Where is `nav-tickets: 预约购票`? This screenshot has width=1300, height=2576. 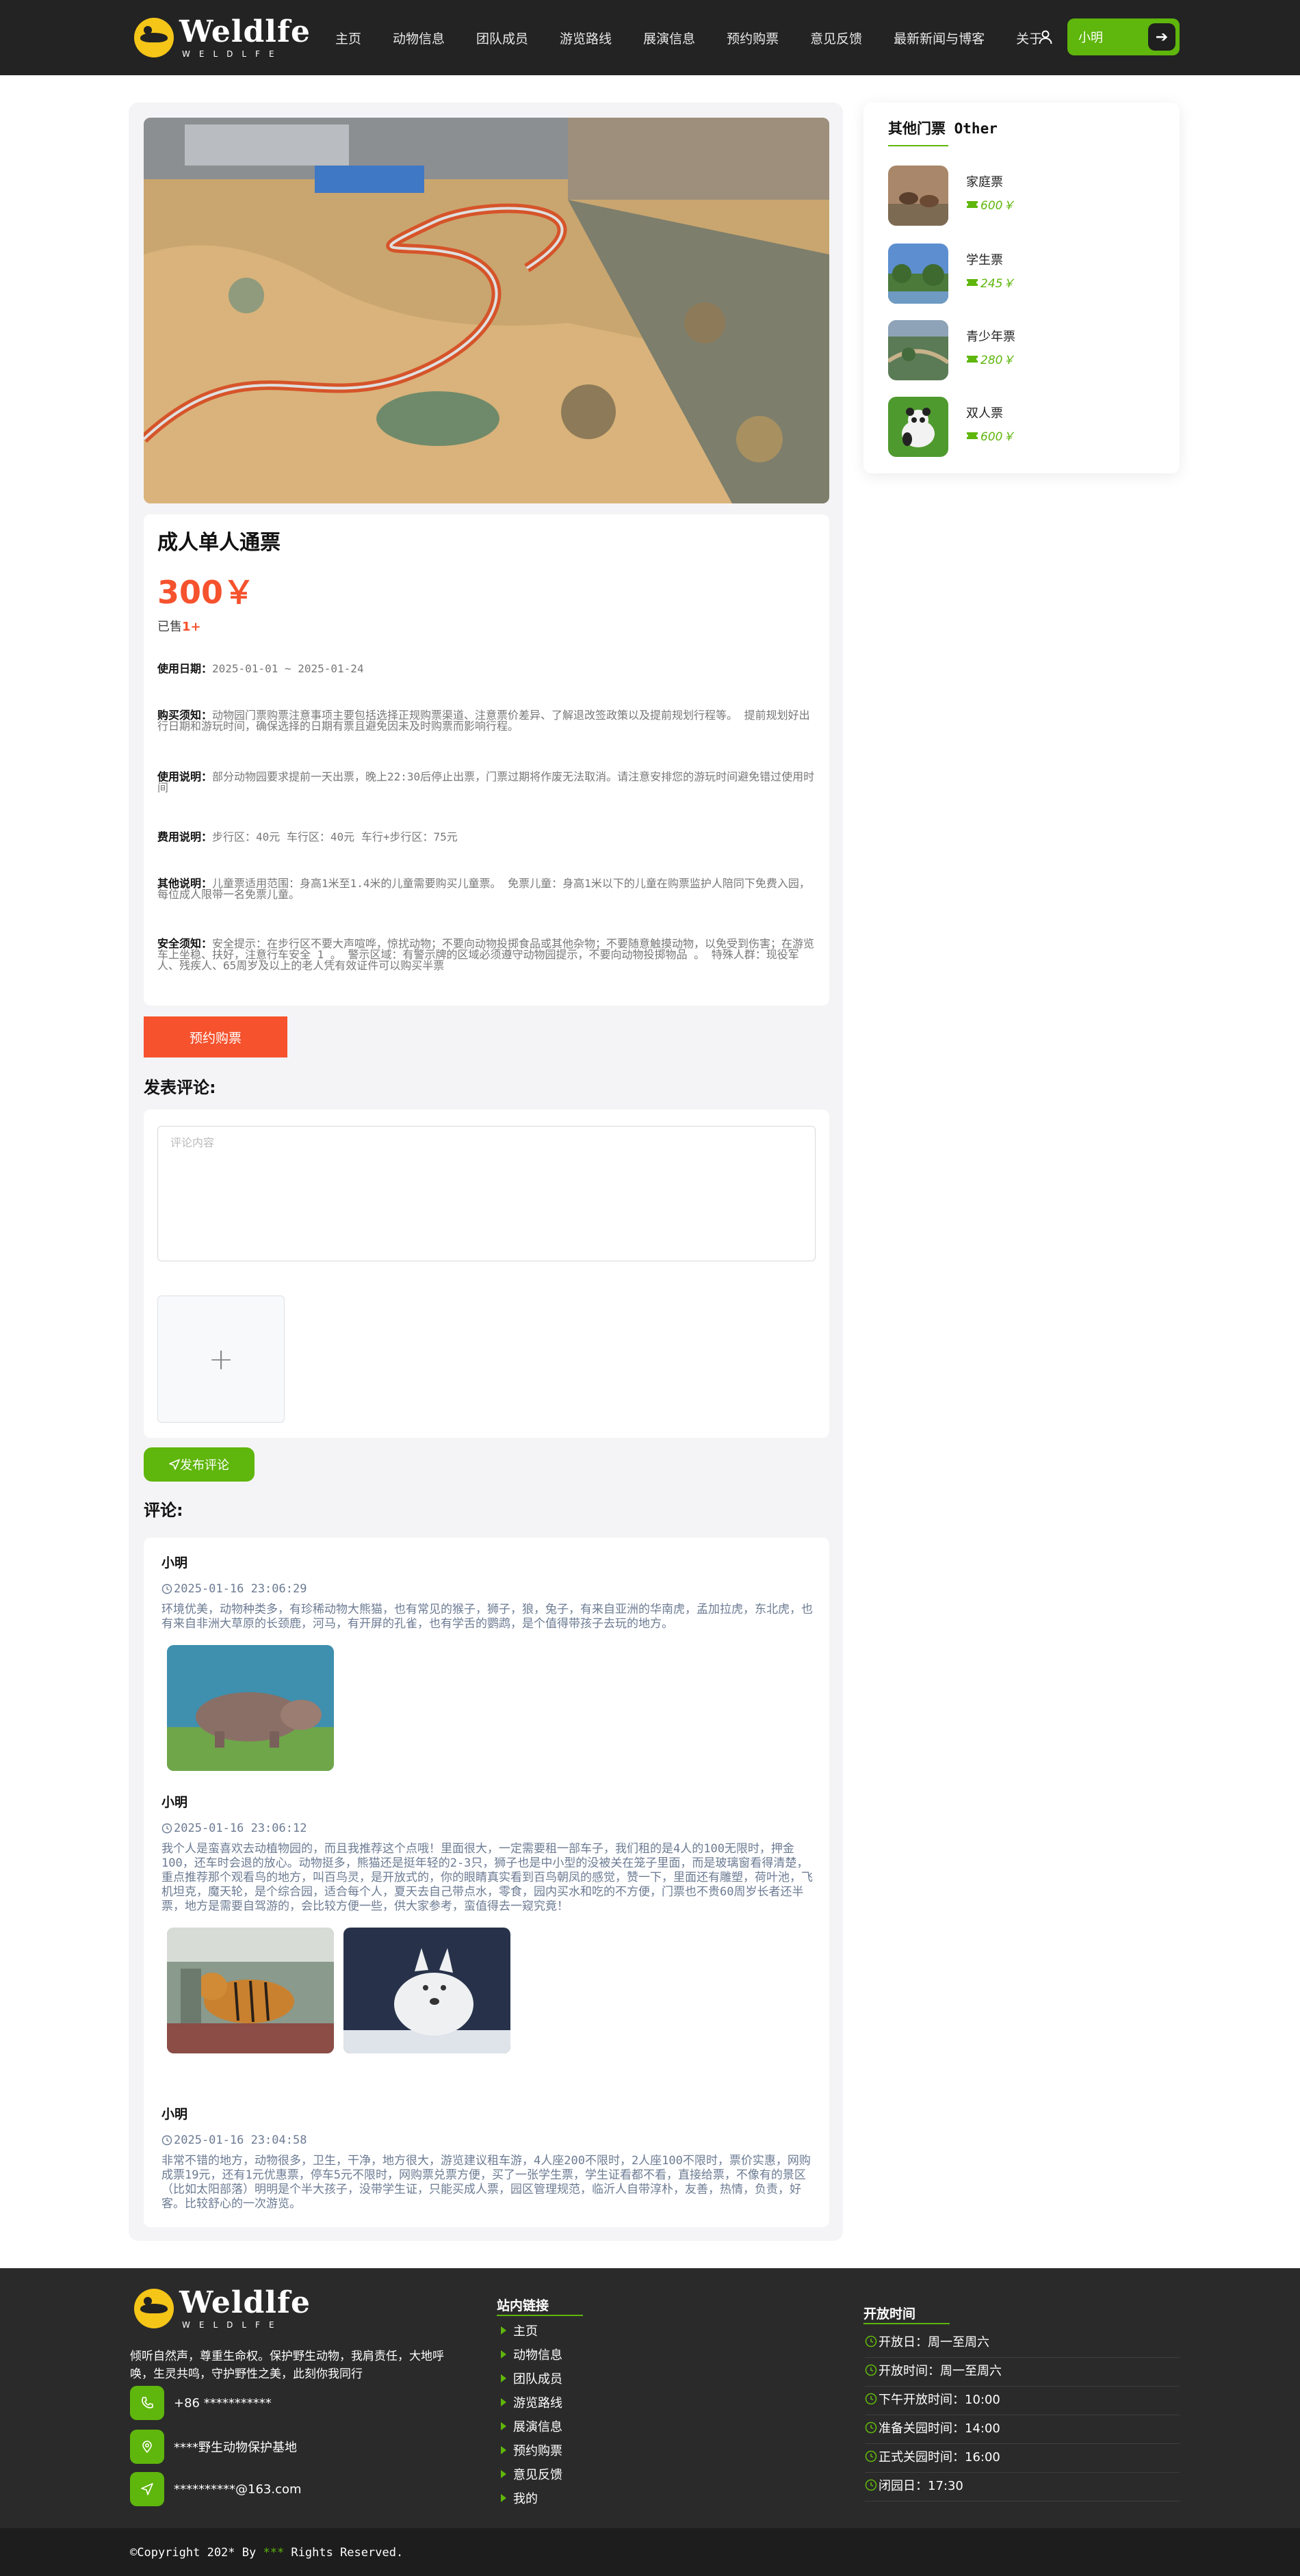
nav-tickets: 预约购票 is located at coordinates (753, 38).